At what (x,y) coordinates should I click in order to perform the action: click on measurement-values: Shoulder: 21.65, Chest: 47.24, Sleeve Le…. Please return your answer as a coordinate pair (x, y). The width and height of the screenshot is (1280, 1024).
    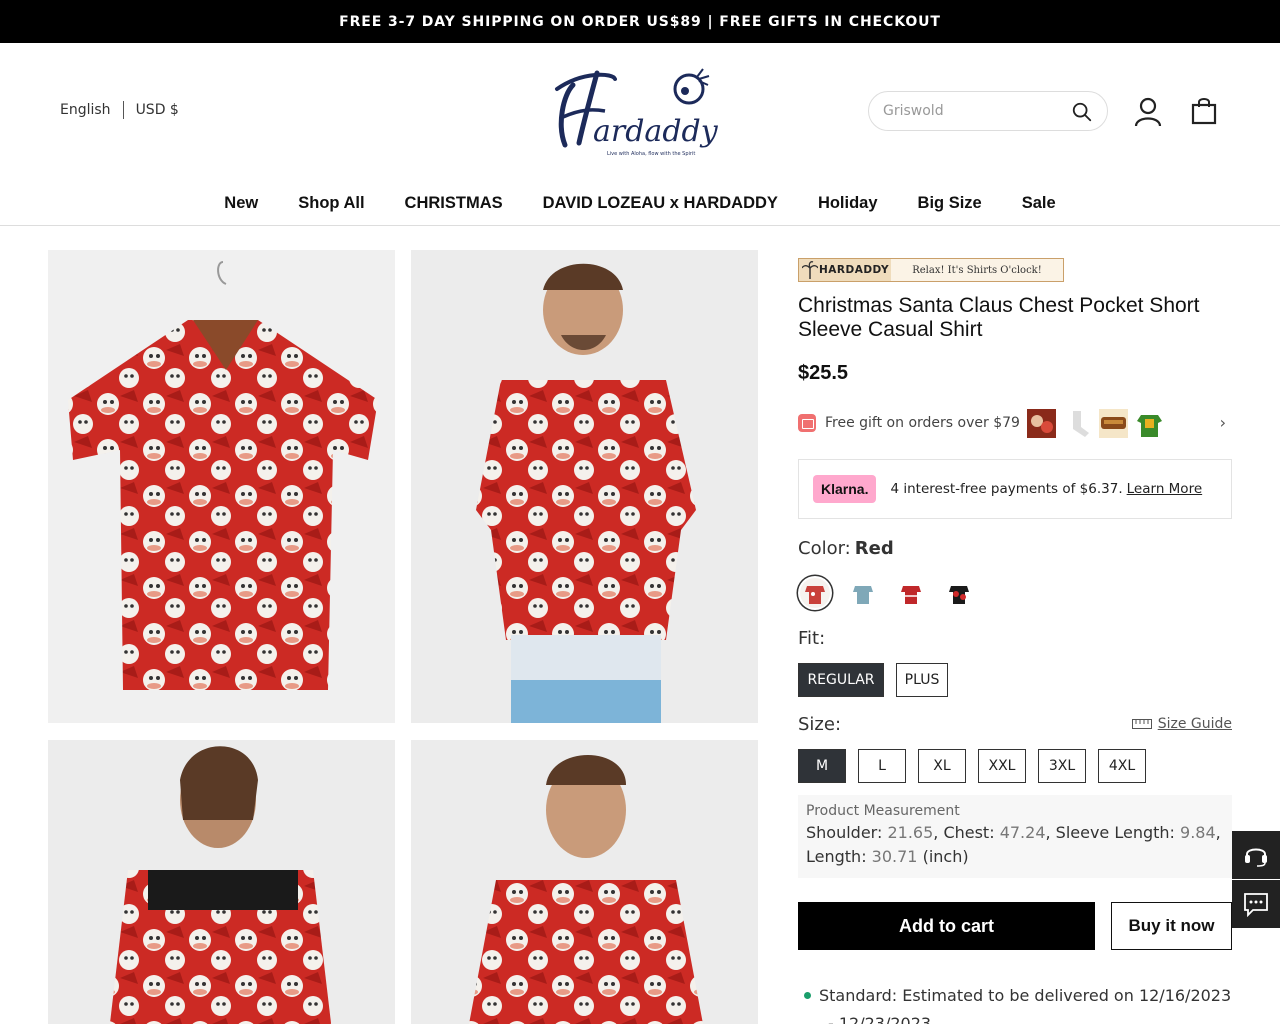
    Looking at the image, I should click on (1013, 844).